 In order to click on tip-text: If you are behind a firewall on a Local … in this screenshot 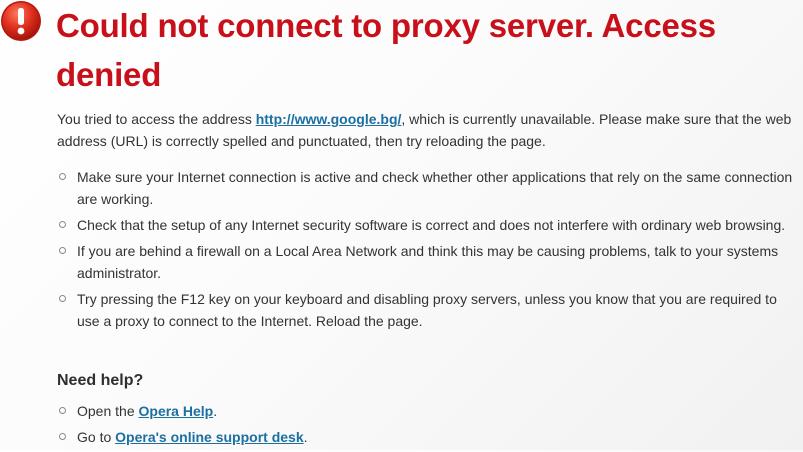, I will do `click(428, 262)`.